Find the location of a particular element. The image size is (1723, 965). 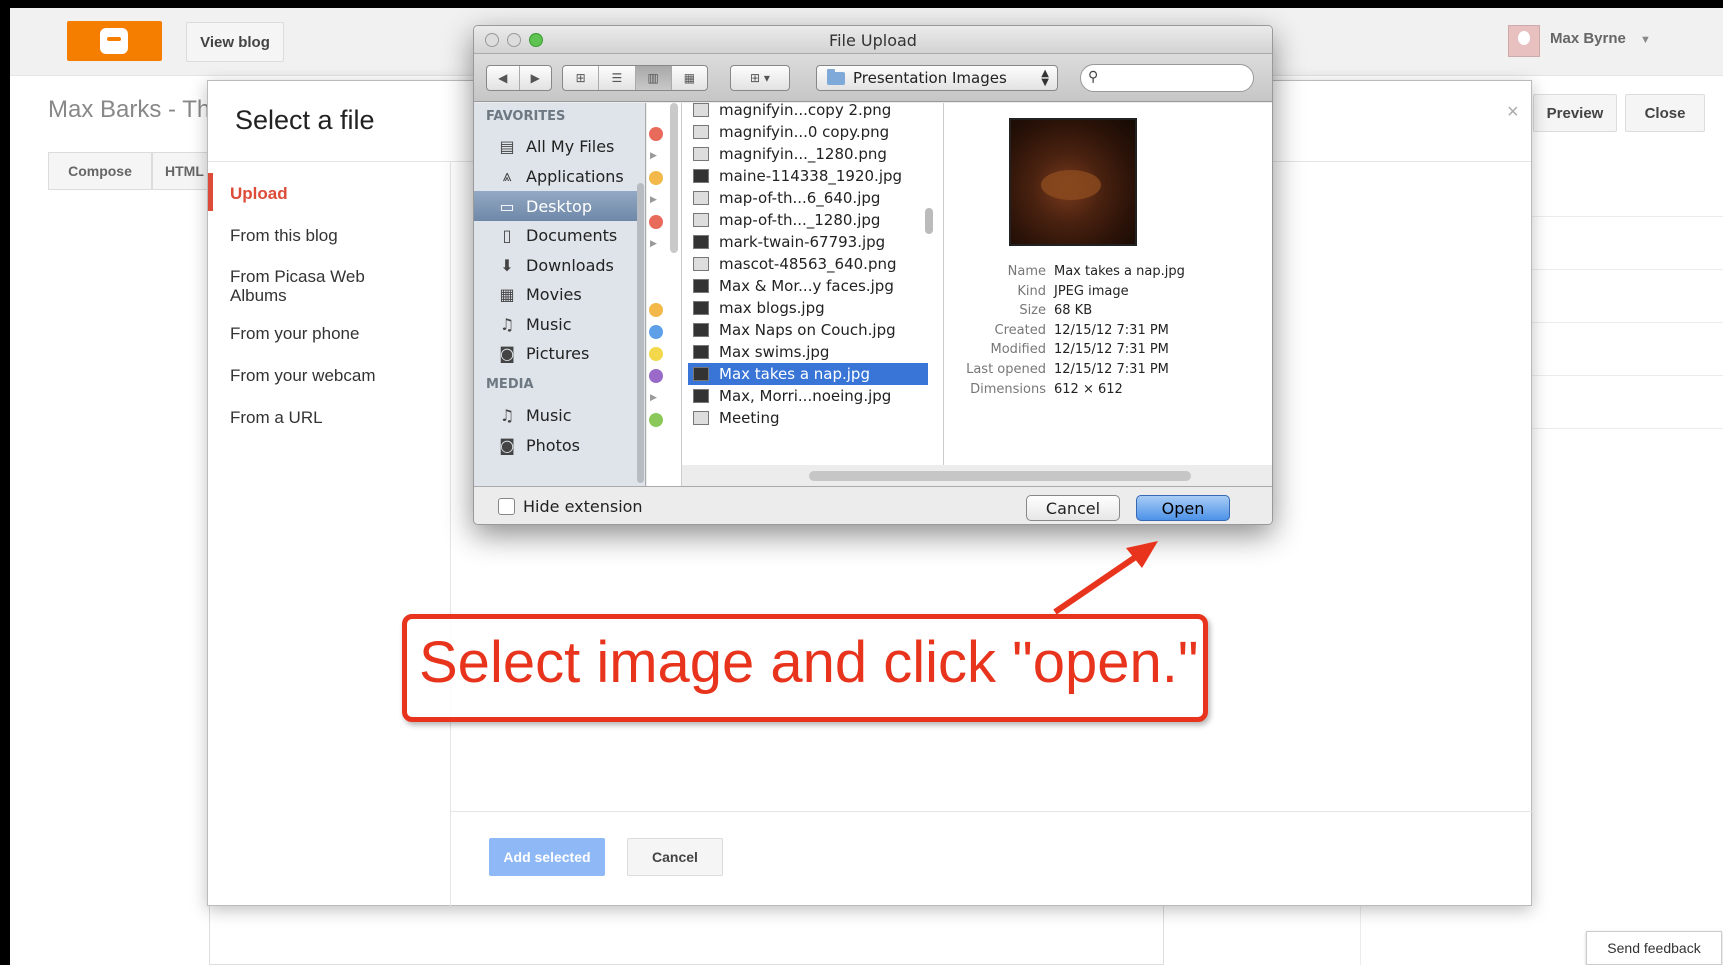

annotation-arrow is located at coordinates (1105, 578).